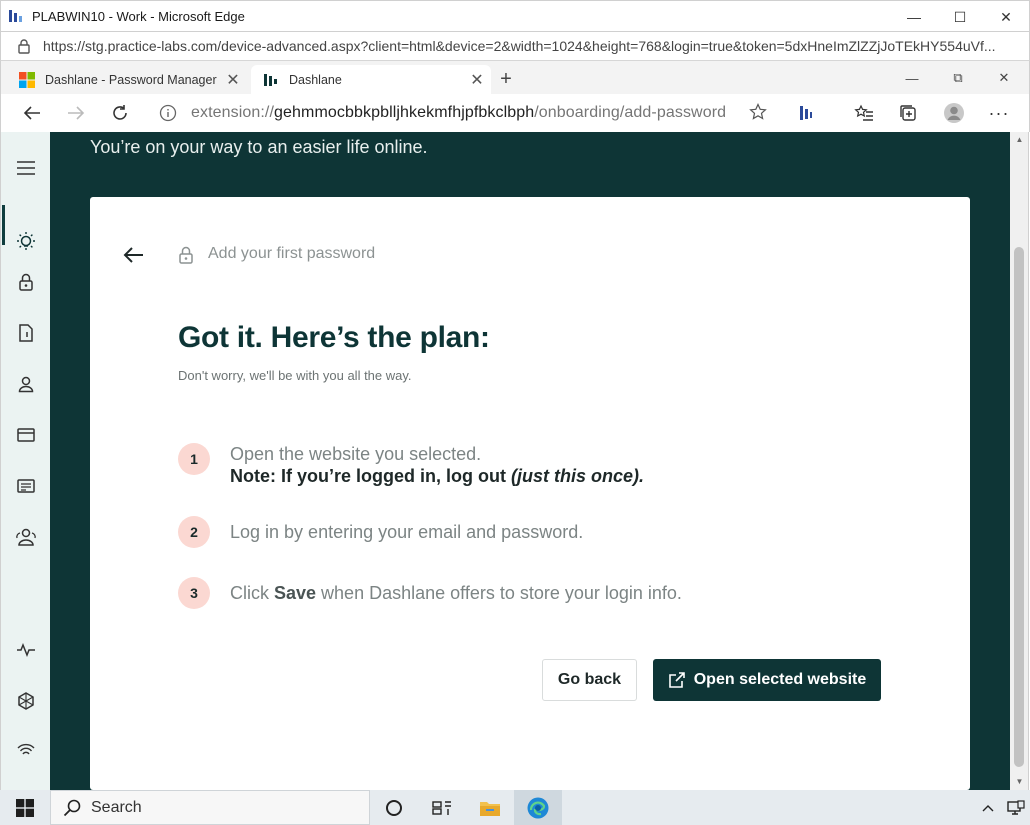  What do you see at coordinates (132, 80) in the screenshot?
I see `tab-label: Dashlane - Password Manager -` at bounding box center [132, 80].